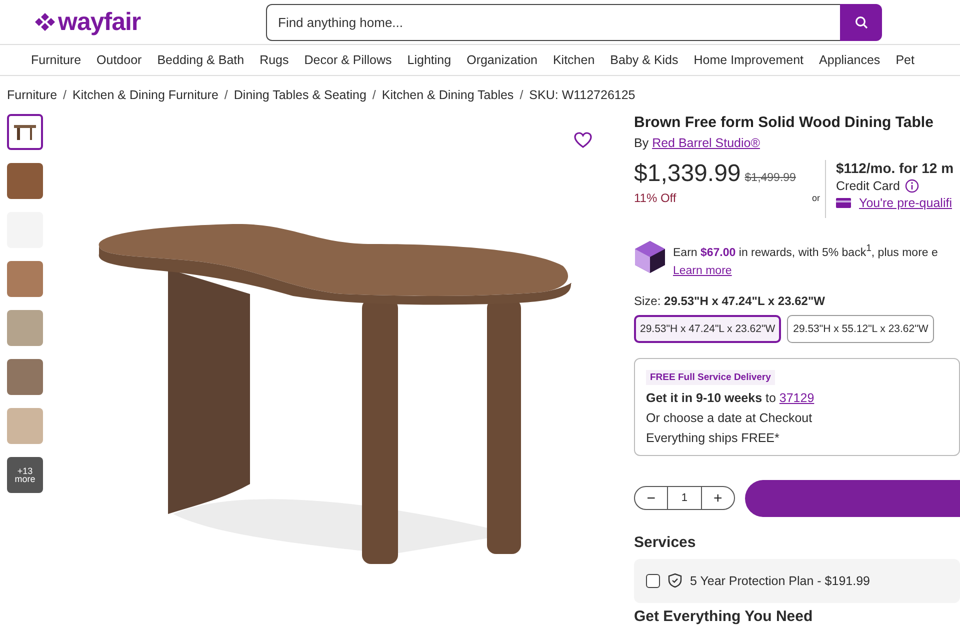 The width and height of the screenshot is (960, 640). I want to click on nav-link: Organization, so click(502, 60).